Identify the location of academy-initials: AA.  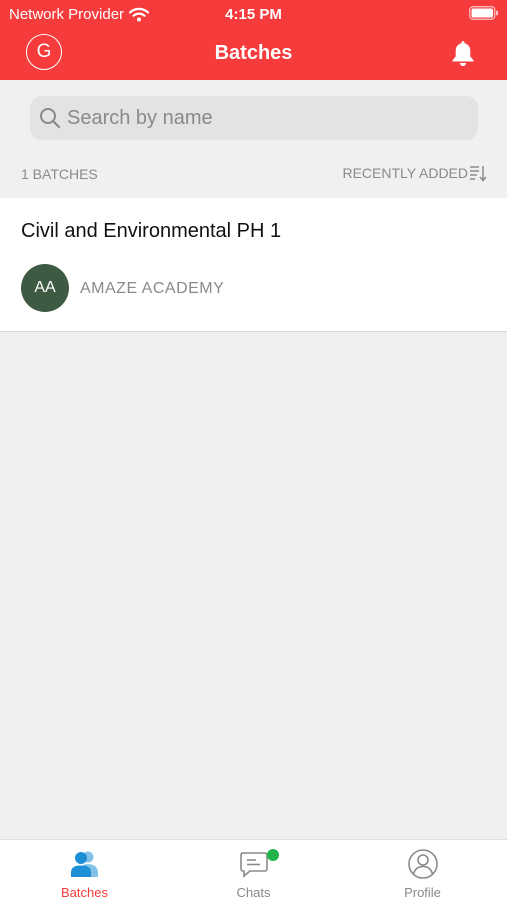
(45, 287).